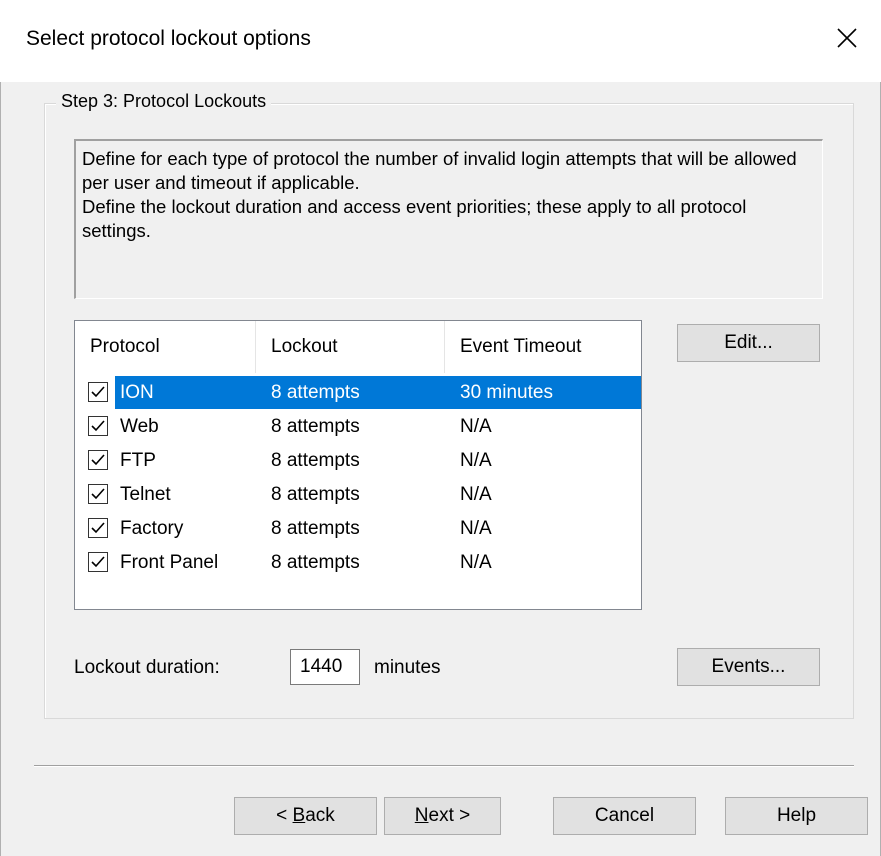 The image size is (881, 856). I want to click on cell-protocol: FTP, so click(138, 460).